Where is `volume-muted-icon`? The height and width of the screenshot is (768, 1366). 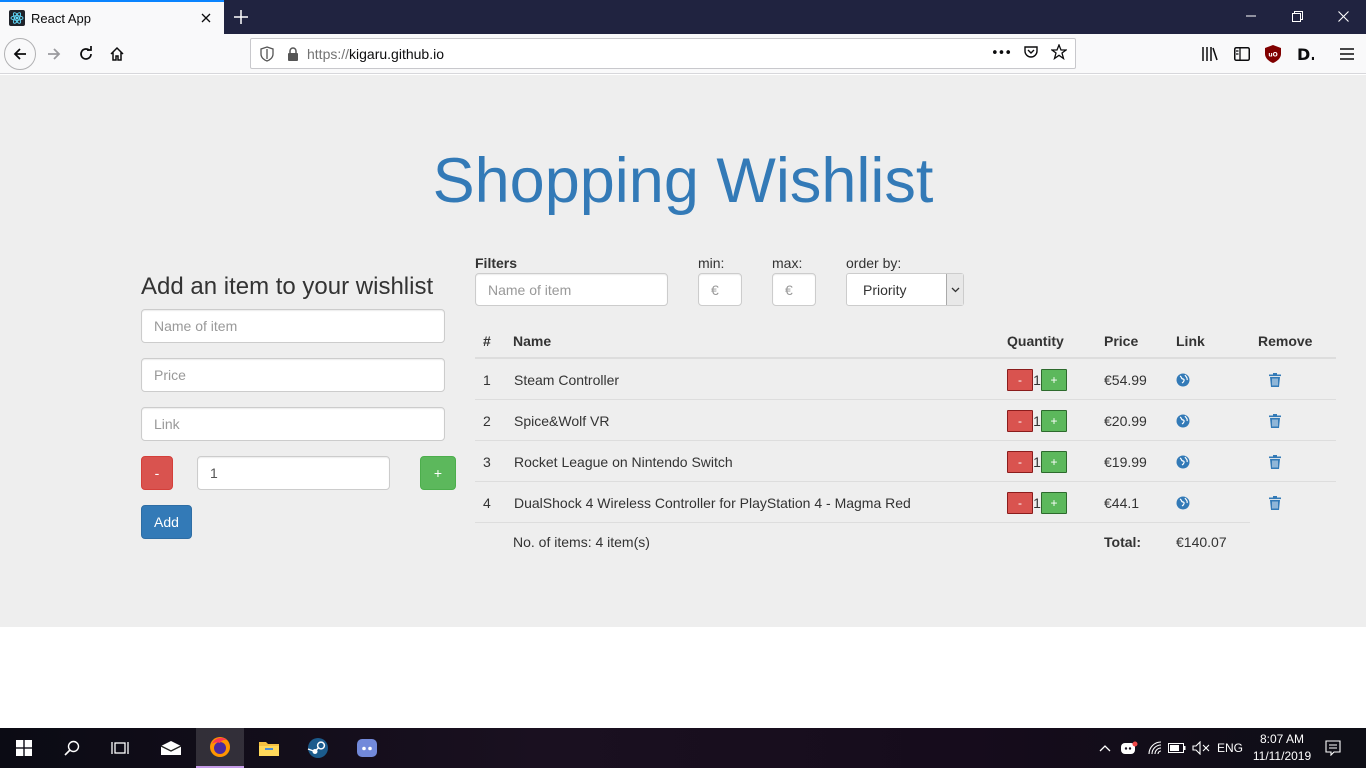
volume-muted-icon is located at coordinates (1201, 748).